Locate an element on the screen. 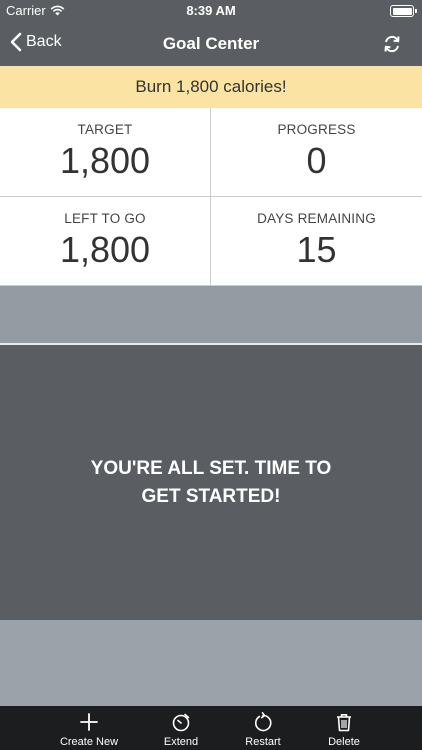 This screenshot has height=750, width=422. days-remaining-label: DAYS REMAINING is located at coordinates (316, 218).